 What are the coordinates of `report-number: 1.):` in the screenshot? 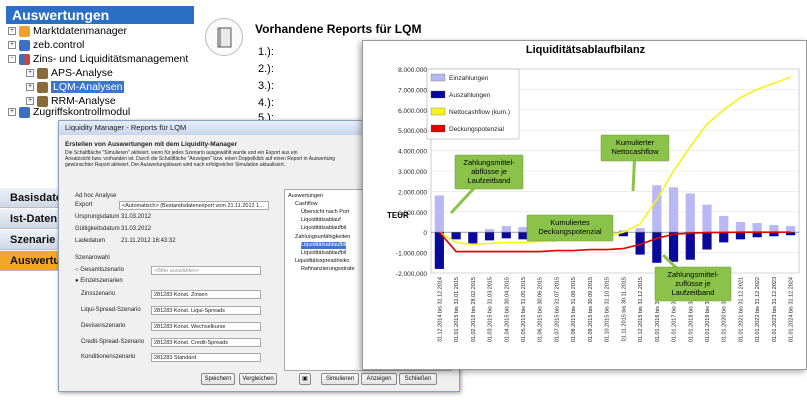 It's located at (266, 52).